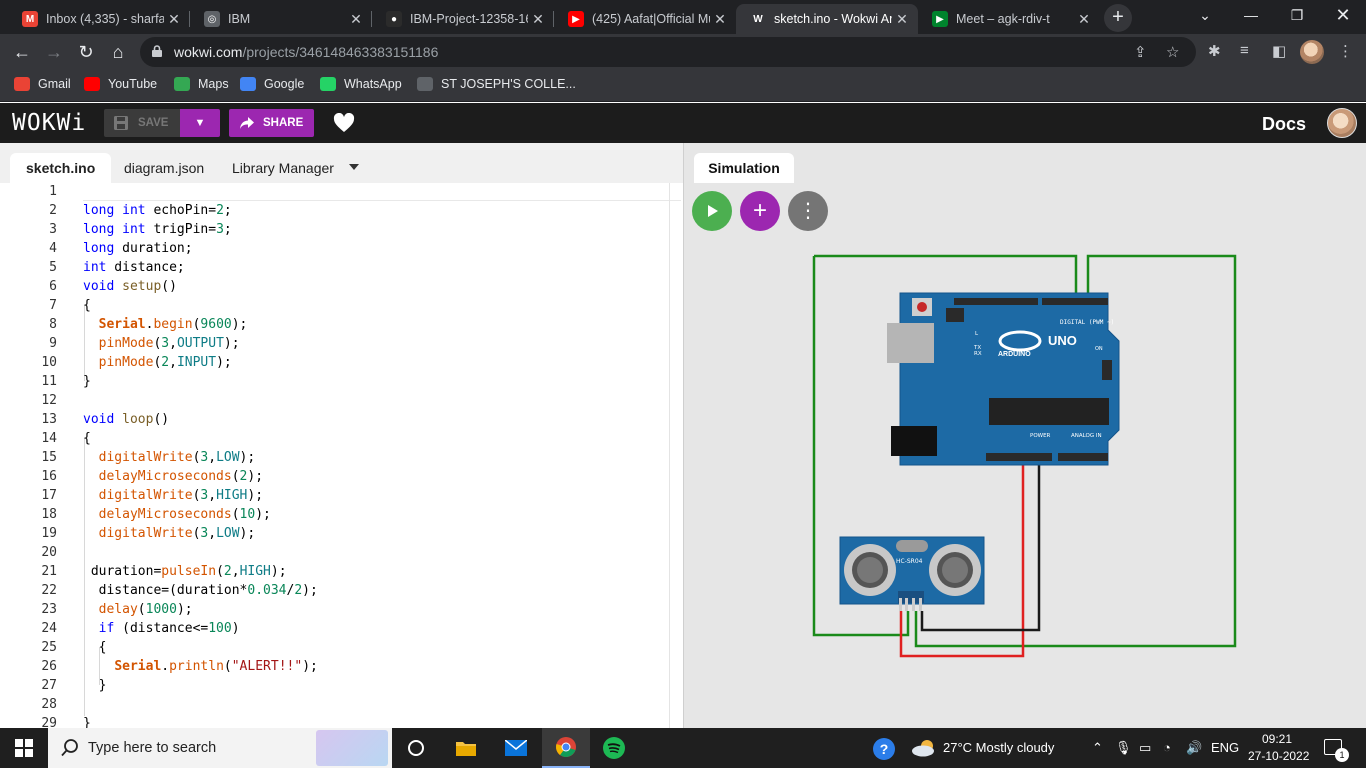  Describe the element at coordinates (283, 168) in the screenshot. I see `tab-library-manager: Library Manager` at that location.